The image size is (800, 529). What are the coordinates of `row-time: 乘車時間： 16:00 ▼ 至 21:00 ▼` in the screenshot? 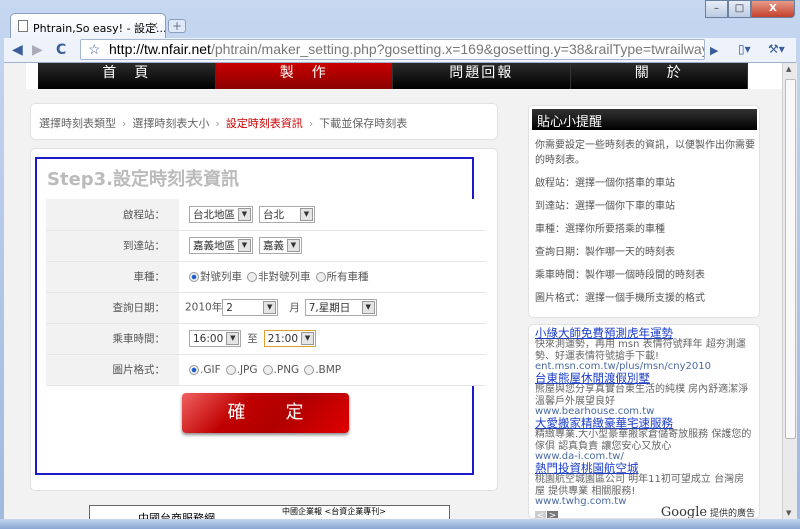 It's located at (266, 339).